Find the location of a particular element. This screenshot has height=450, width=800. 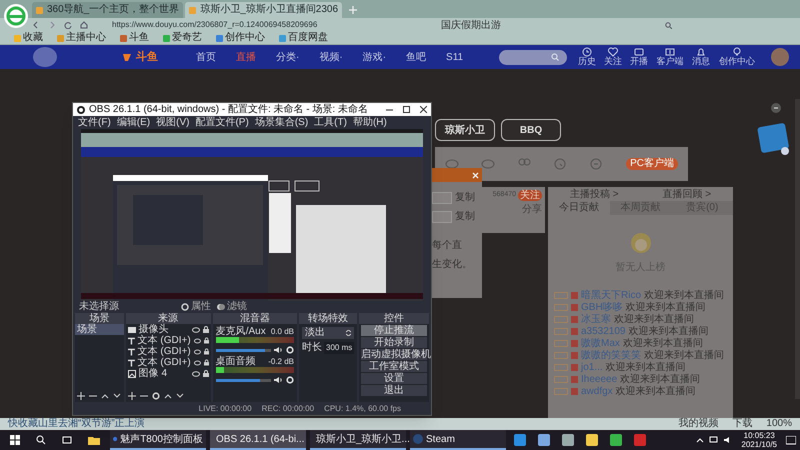

header-link: 消息 is located at coordinates (701, 57).